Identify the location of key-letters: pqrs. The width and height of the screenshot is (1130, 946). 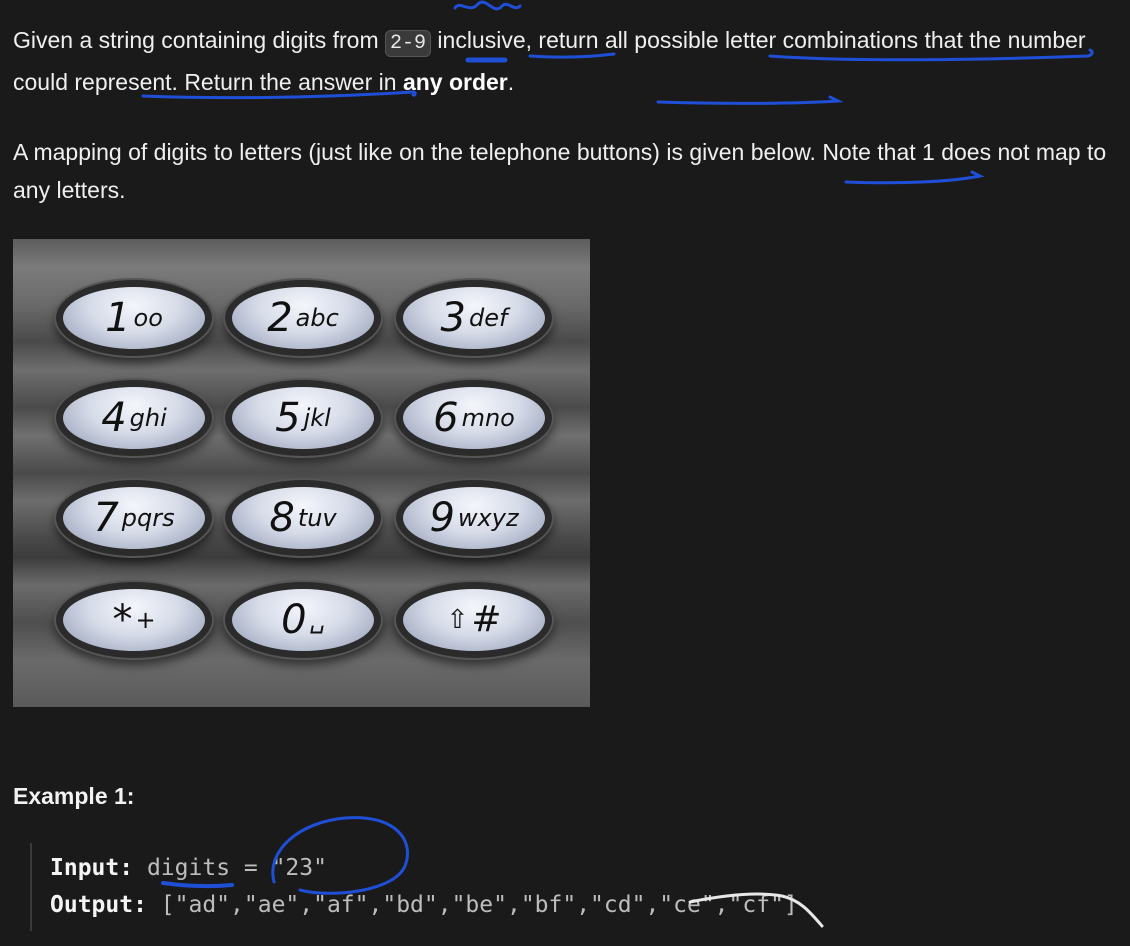
(148, 518).